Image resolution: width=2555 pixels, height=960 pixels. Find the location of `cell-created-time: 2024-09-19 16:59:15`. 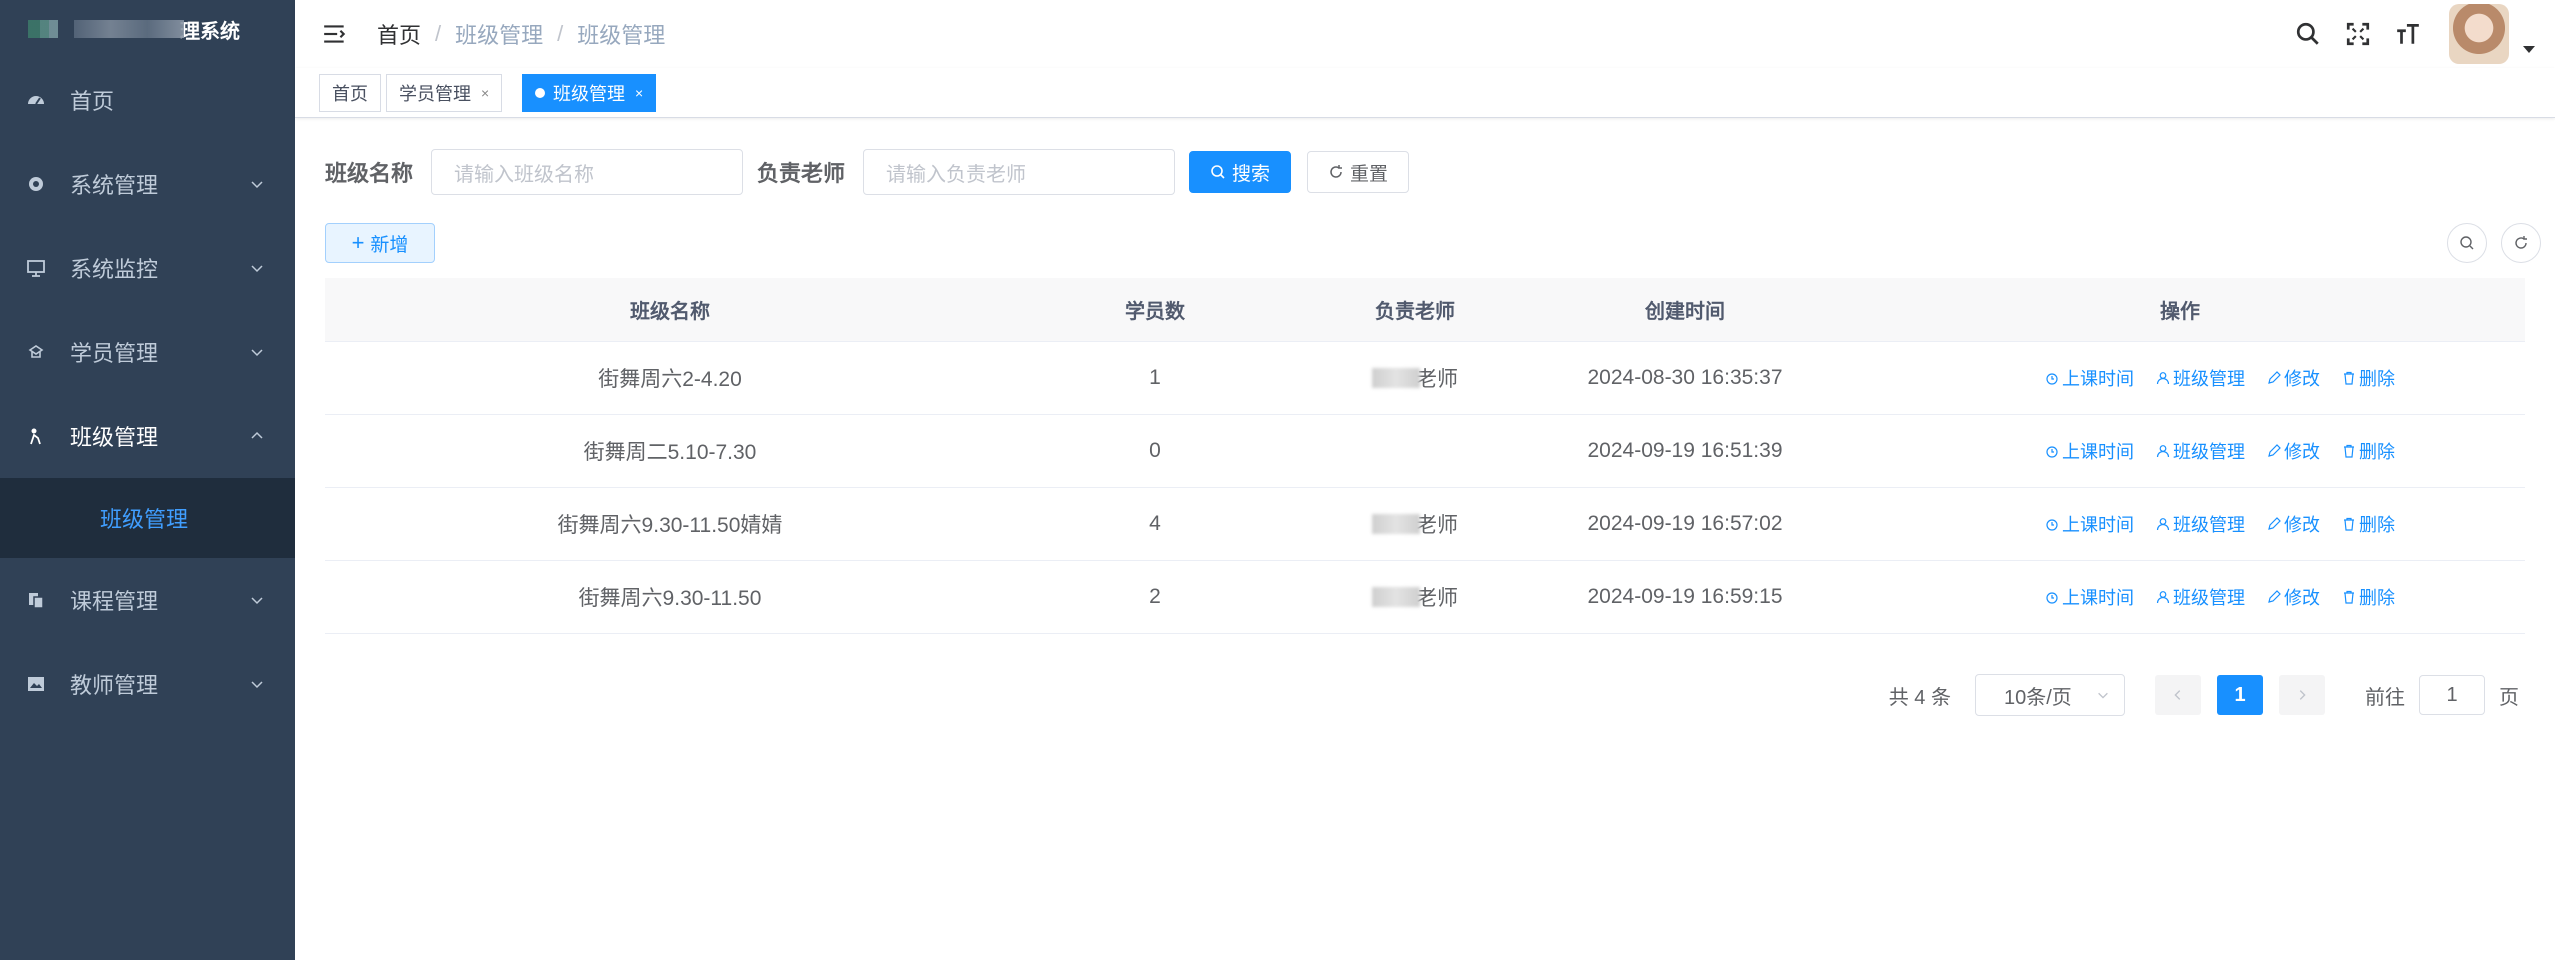

cell-created-time: 2024-09-19 16:59:15 is located at coordinates (1685, 596).